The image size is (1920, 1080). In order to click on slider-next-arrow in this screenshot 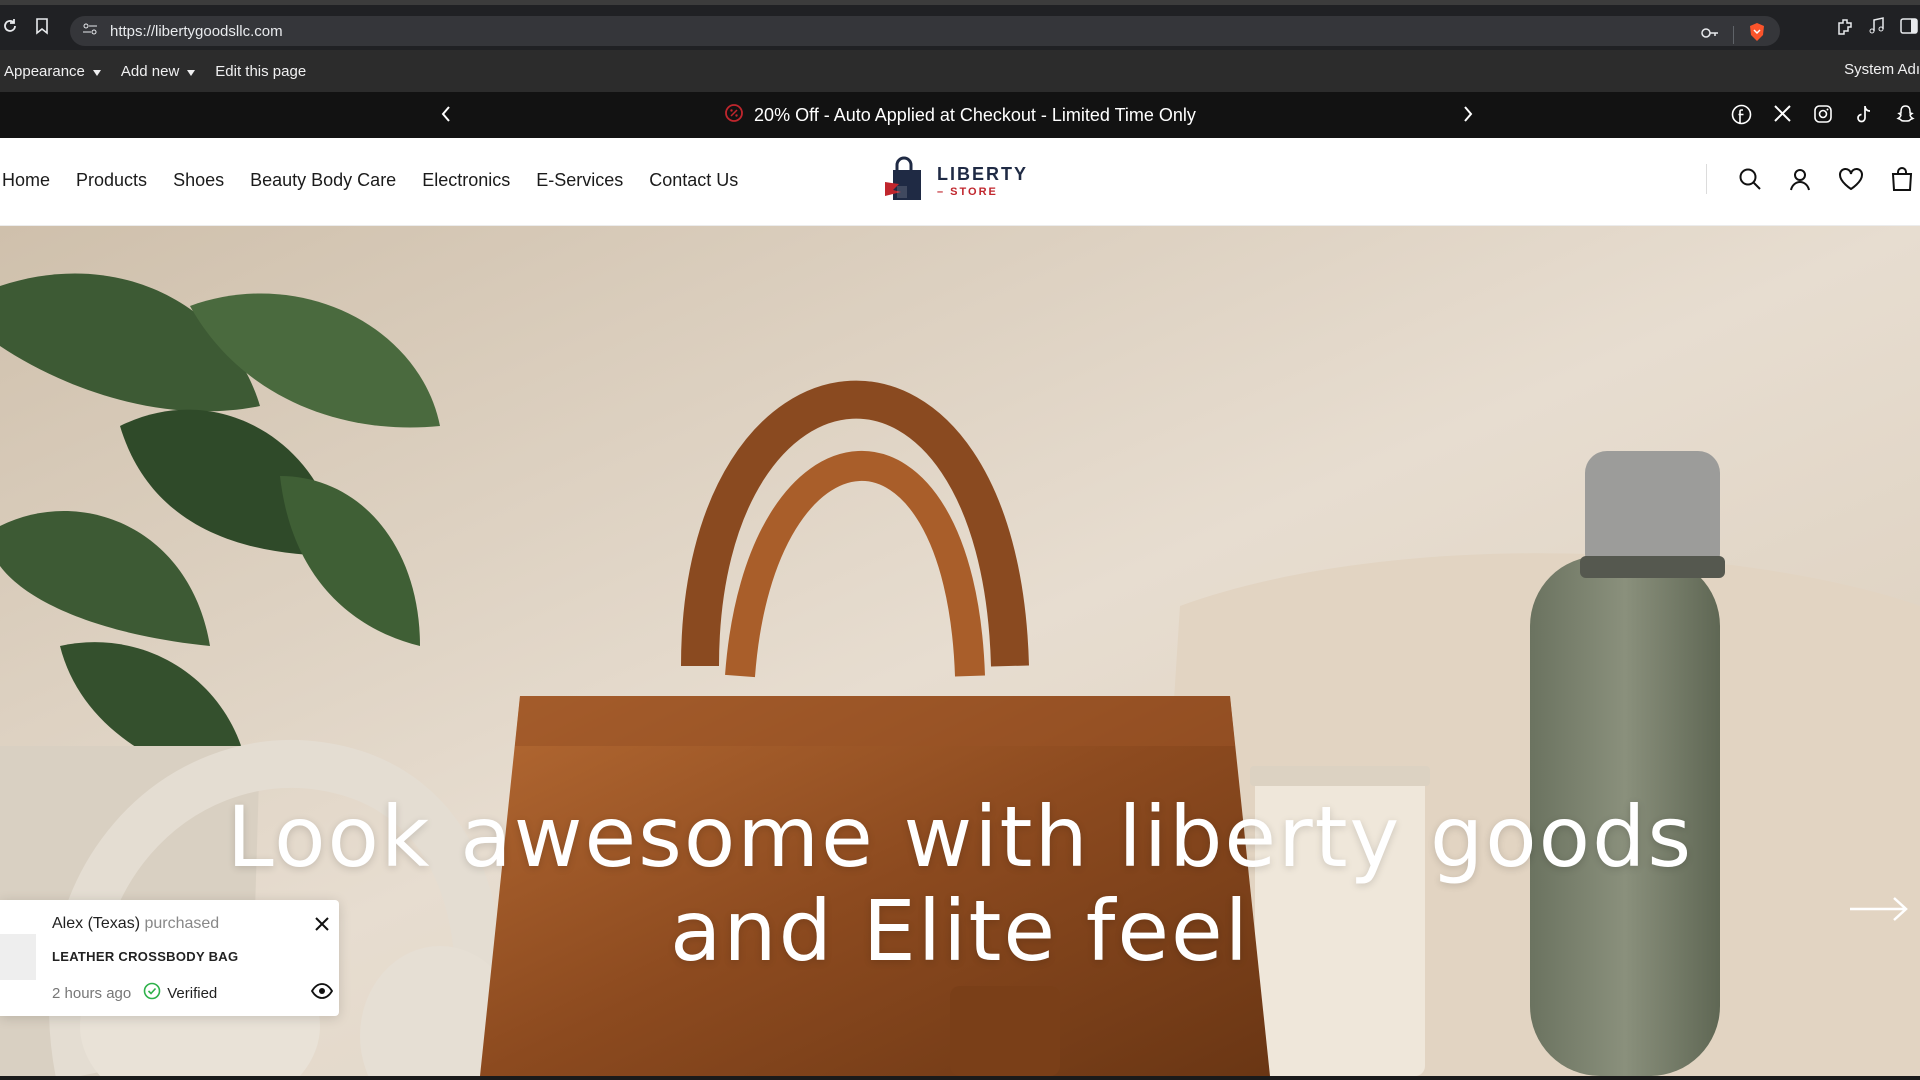, I will do `click(1879, 911)`.